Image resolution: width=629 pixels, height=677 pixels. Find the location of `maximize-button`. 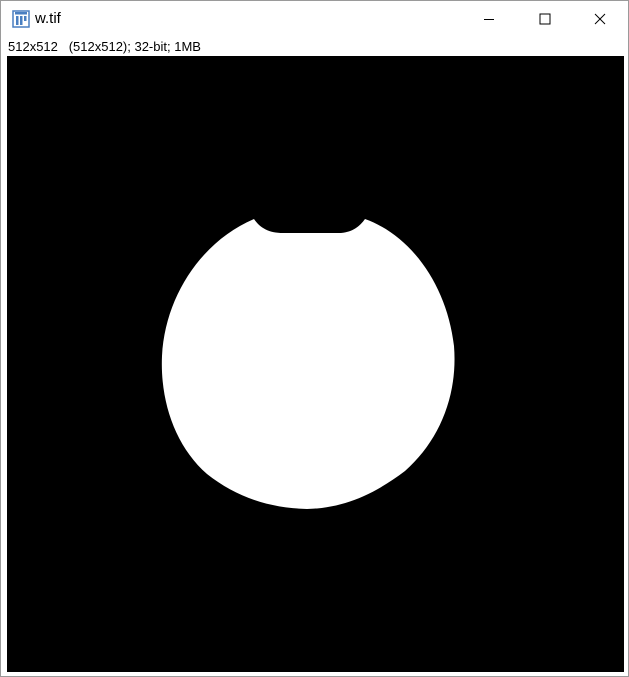

maximize-button is located at coordinates (545, 19).